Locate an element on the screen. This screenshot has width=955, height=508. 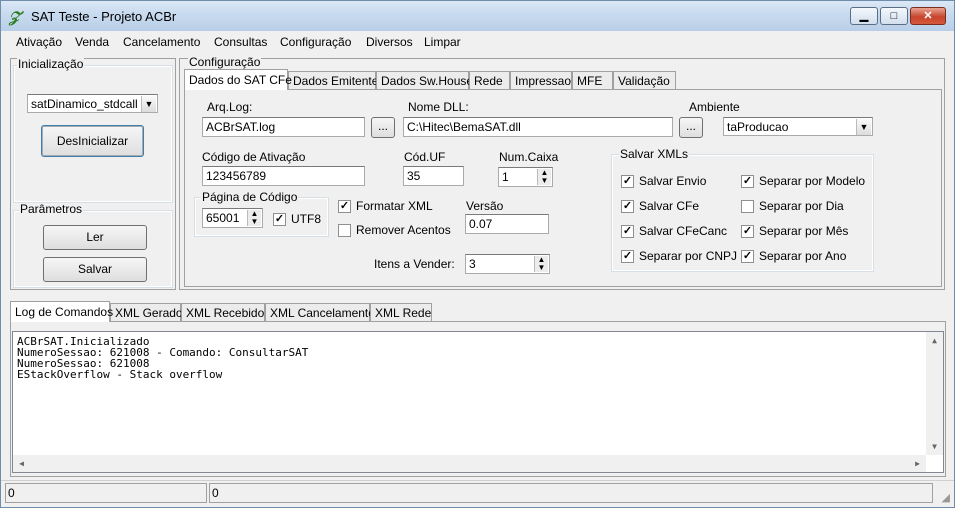
tab-xml-recebido: XML Recebido is located at coordinates (223, 312).